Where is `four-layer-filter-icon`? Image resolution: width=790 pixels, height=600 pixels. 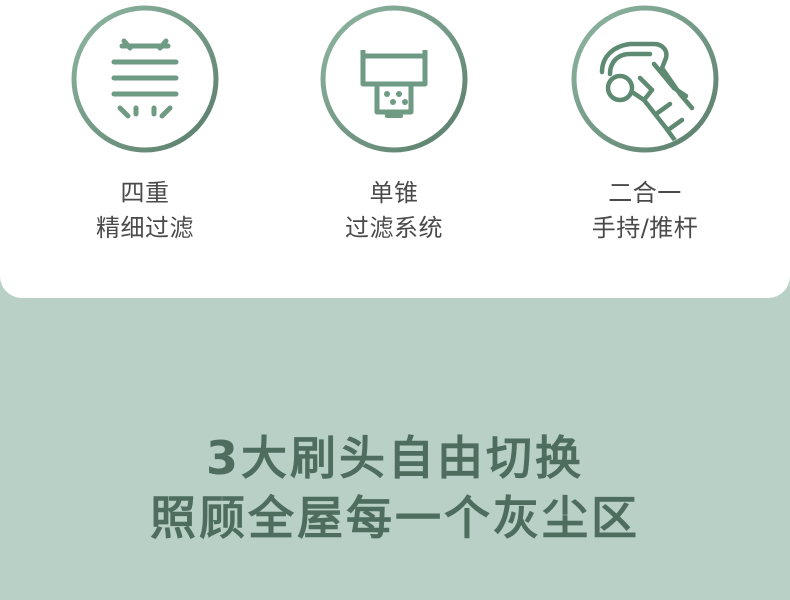
four-layer-filter-icon is located at coordinates (145, 79).